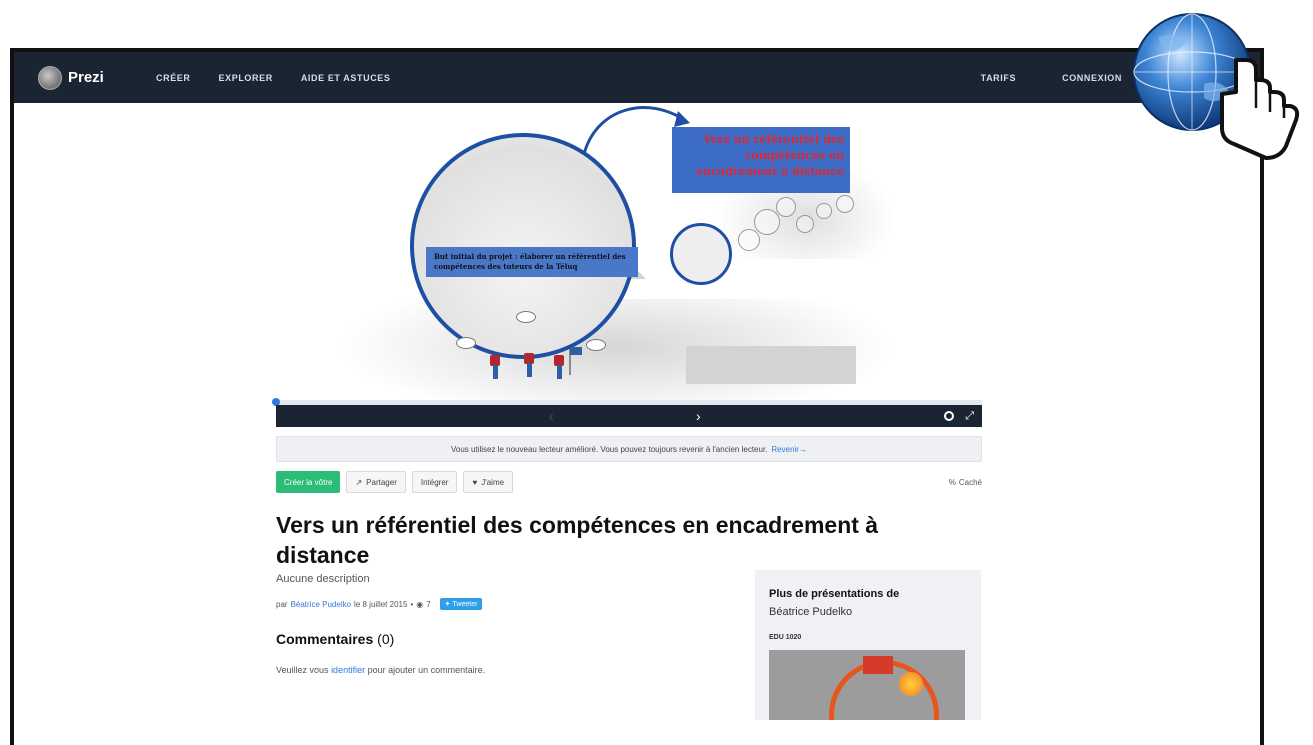 Image resolution: width=1313 pixels, height=745 pixels. Describe the element at coordinates (348, 670) in the screenshot. I see `login-link: identifier` at that location.